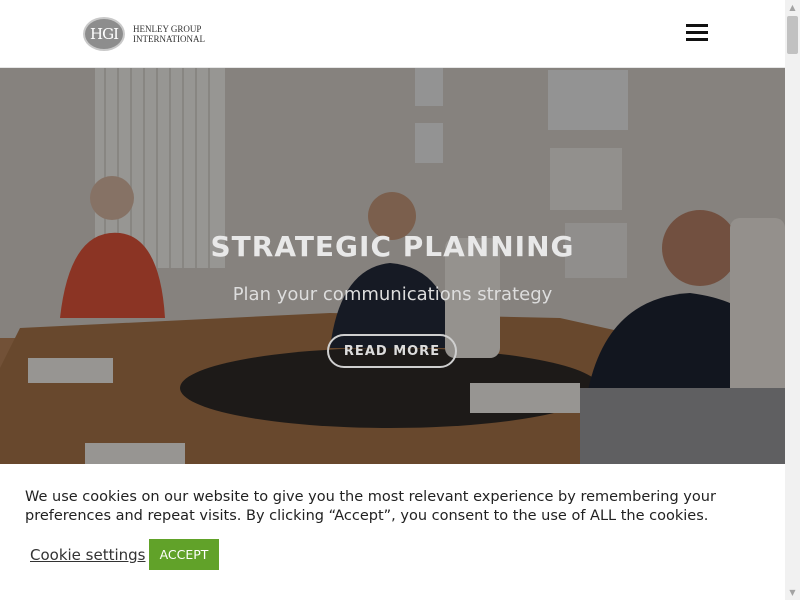 The height and width of the screenshot is (600, 800). I want to click on logo-mark: HGI, so click(104, 34).